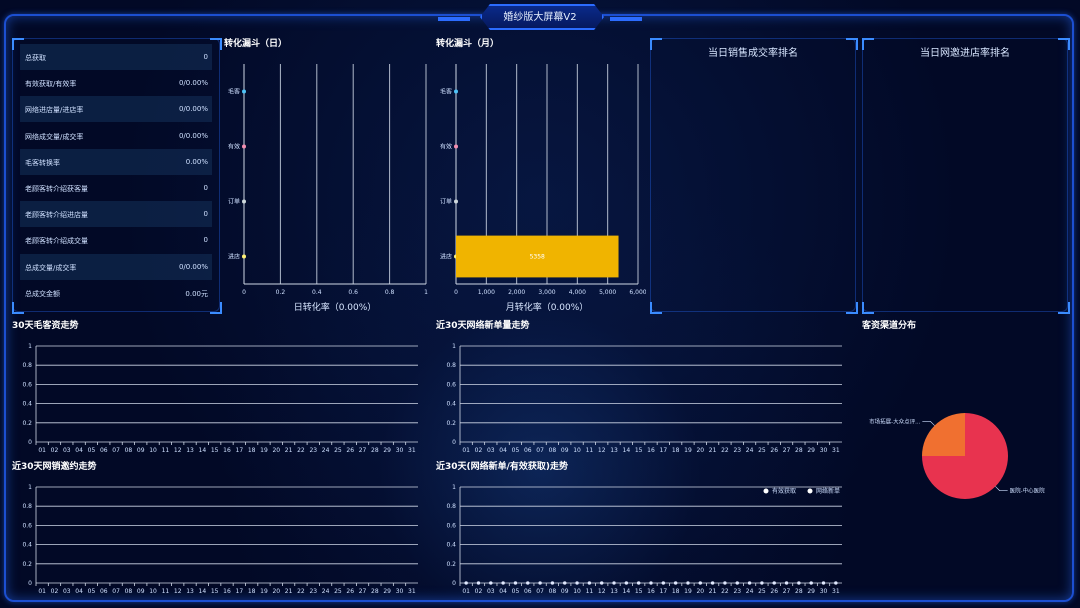  I want to click on stat-value: 0/0.00%, so click(193, 83).